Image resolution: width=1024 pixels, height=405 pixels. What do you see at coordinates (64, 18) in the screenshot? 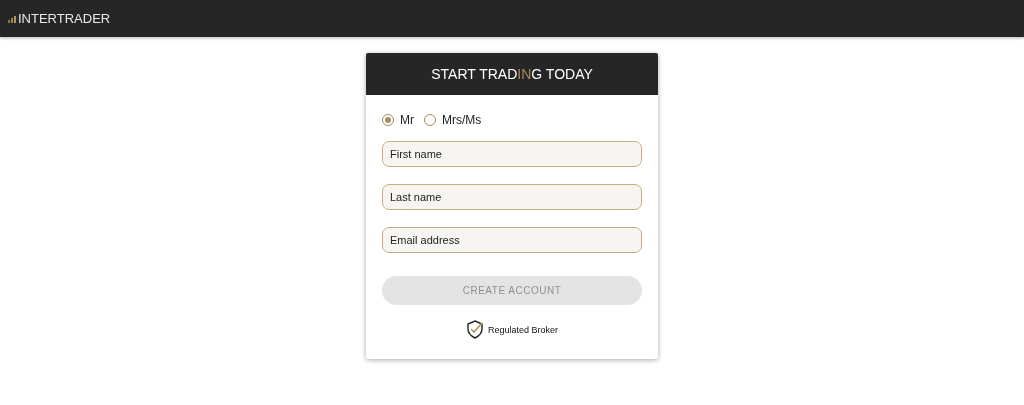
I see `logo-text: INTERTRADER` at bounding box center [64, 18].